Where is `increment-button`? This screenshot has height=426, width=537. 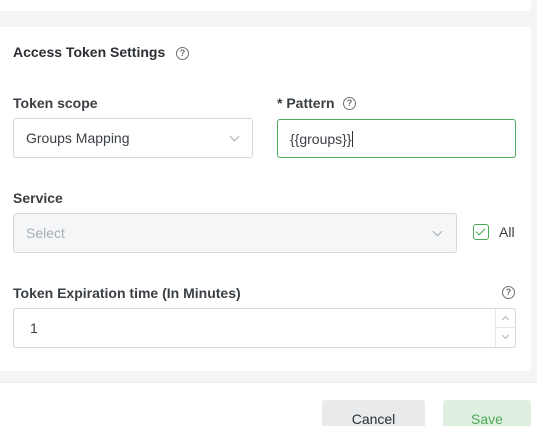
increment-button is located at coordinates (506, 318).